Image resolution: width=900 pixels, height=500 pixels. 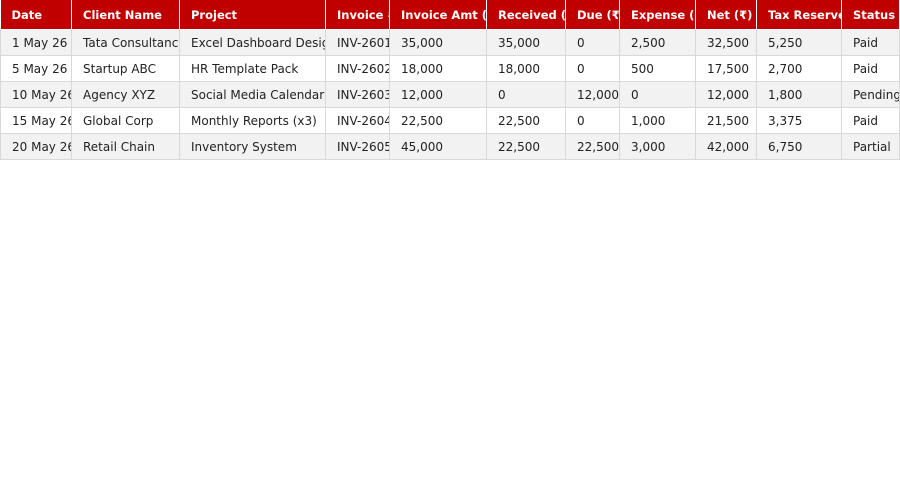 I want to click on cell-due: 12,000, so click(x=592, y=94).